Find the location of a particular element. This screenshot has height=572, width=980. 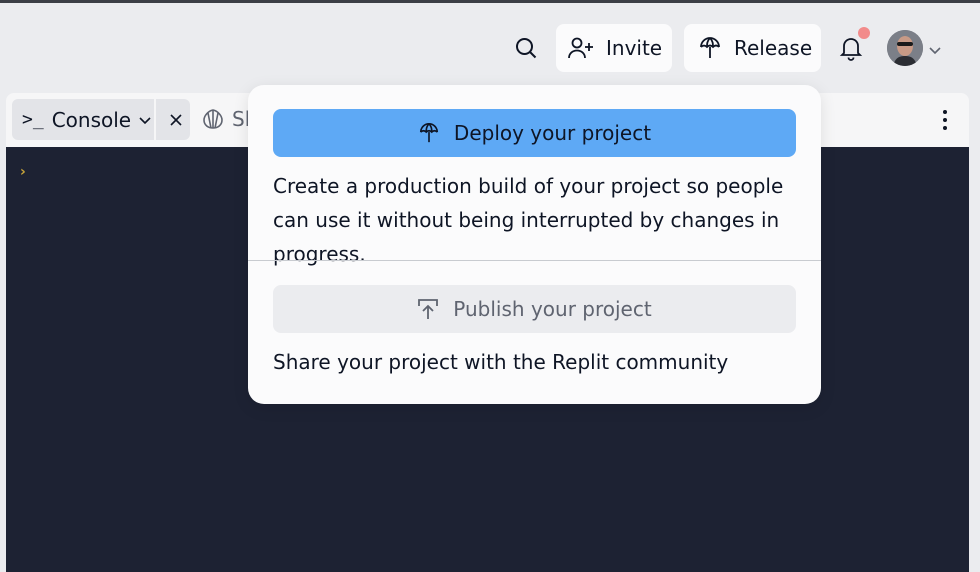

tab-console-label: Console is located at coordinates (91, 119).